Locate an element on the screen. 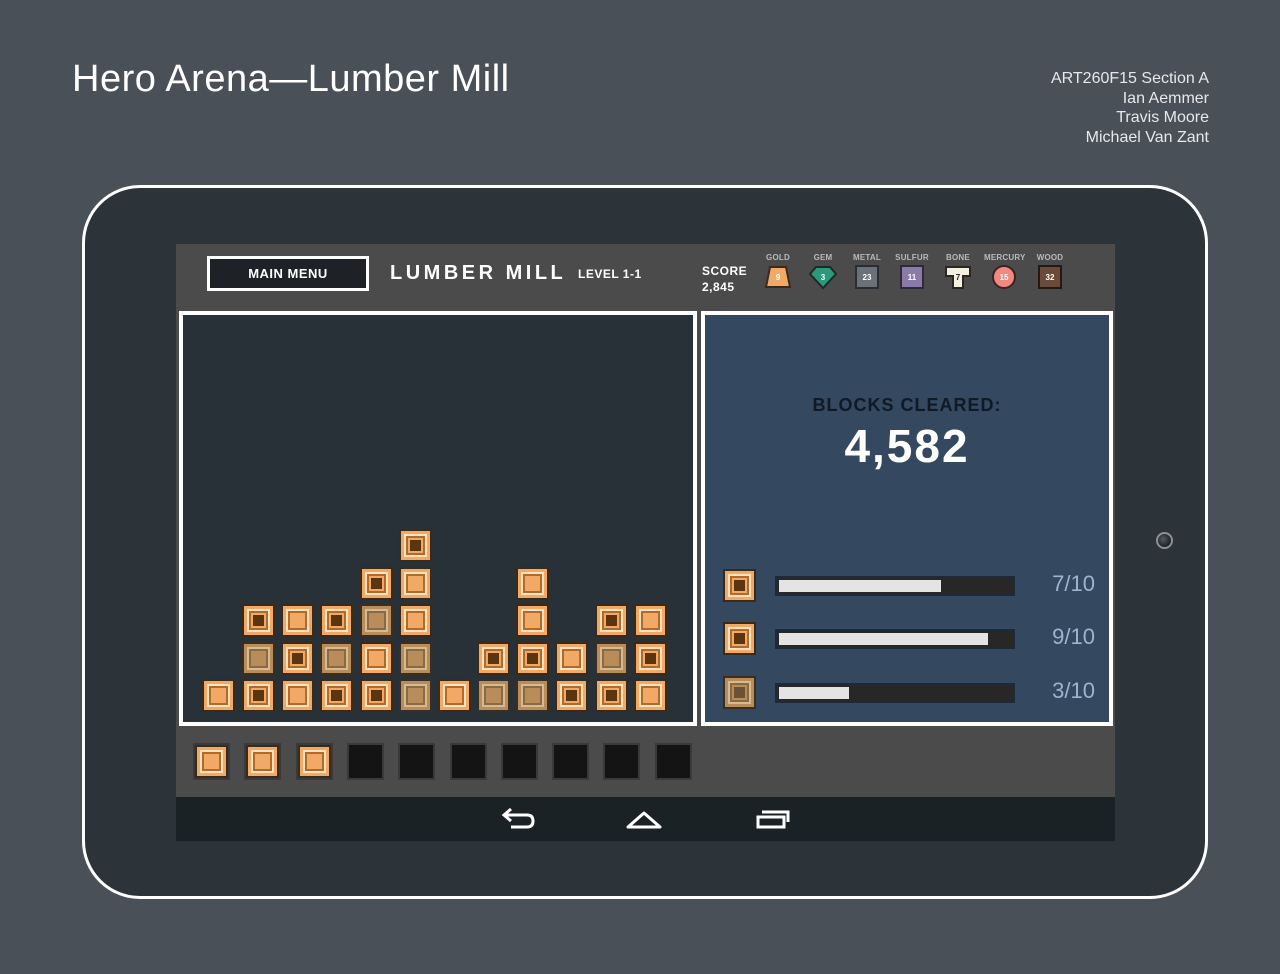 This screenshot has height=974, width=1280. gold-icon: 9 is located at coordinates (778, 277).